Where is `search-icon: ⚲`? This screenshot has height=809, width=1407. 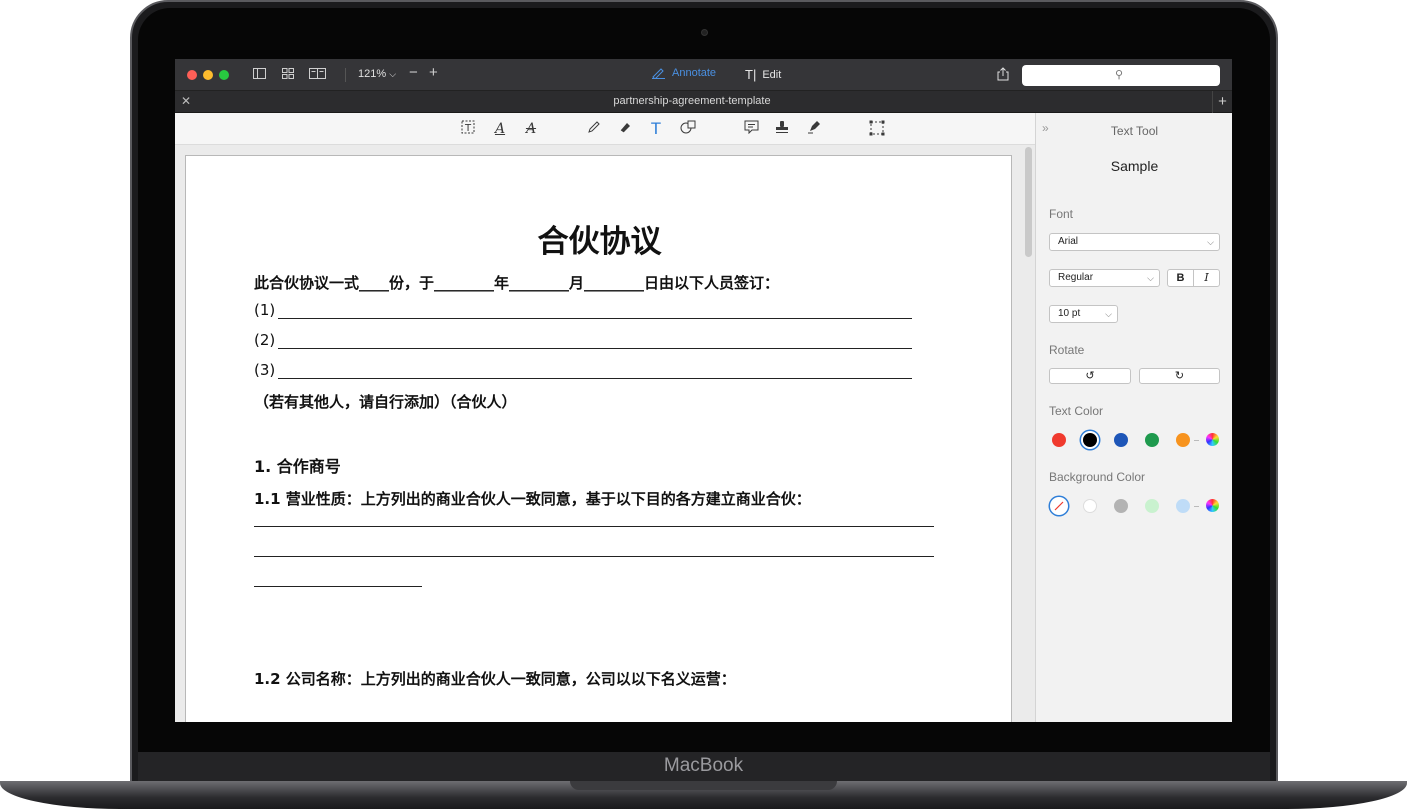 search-icon: ⚲ is located at coordinates (1119, 75).